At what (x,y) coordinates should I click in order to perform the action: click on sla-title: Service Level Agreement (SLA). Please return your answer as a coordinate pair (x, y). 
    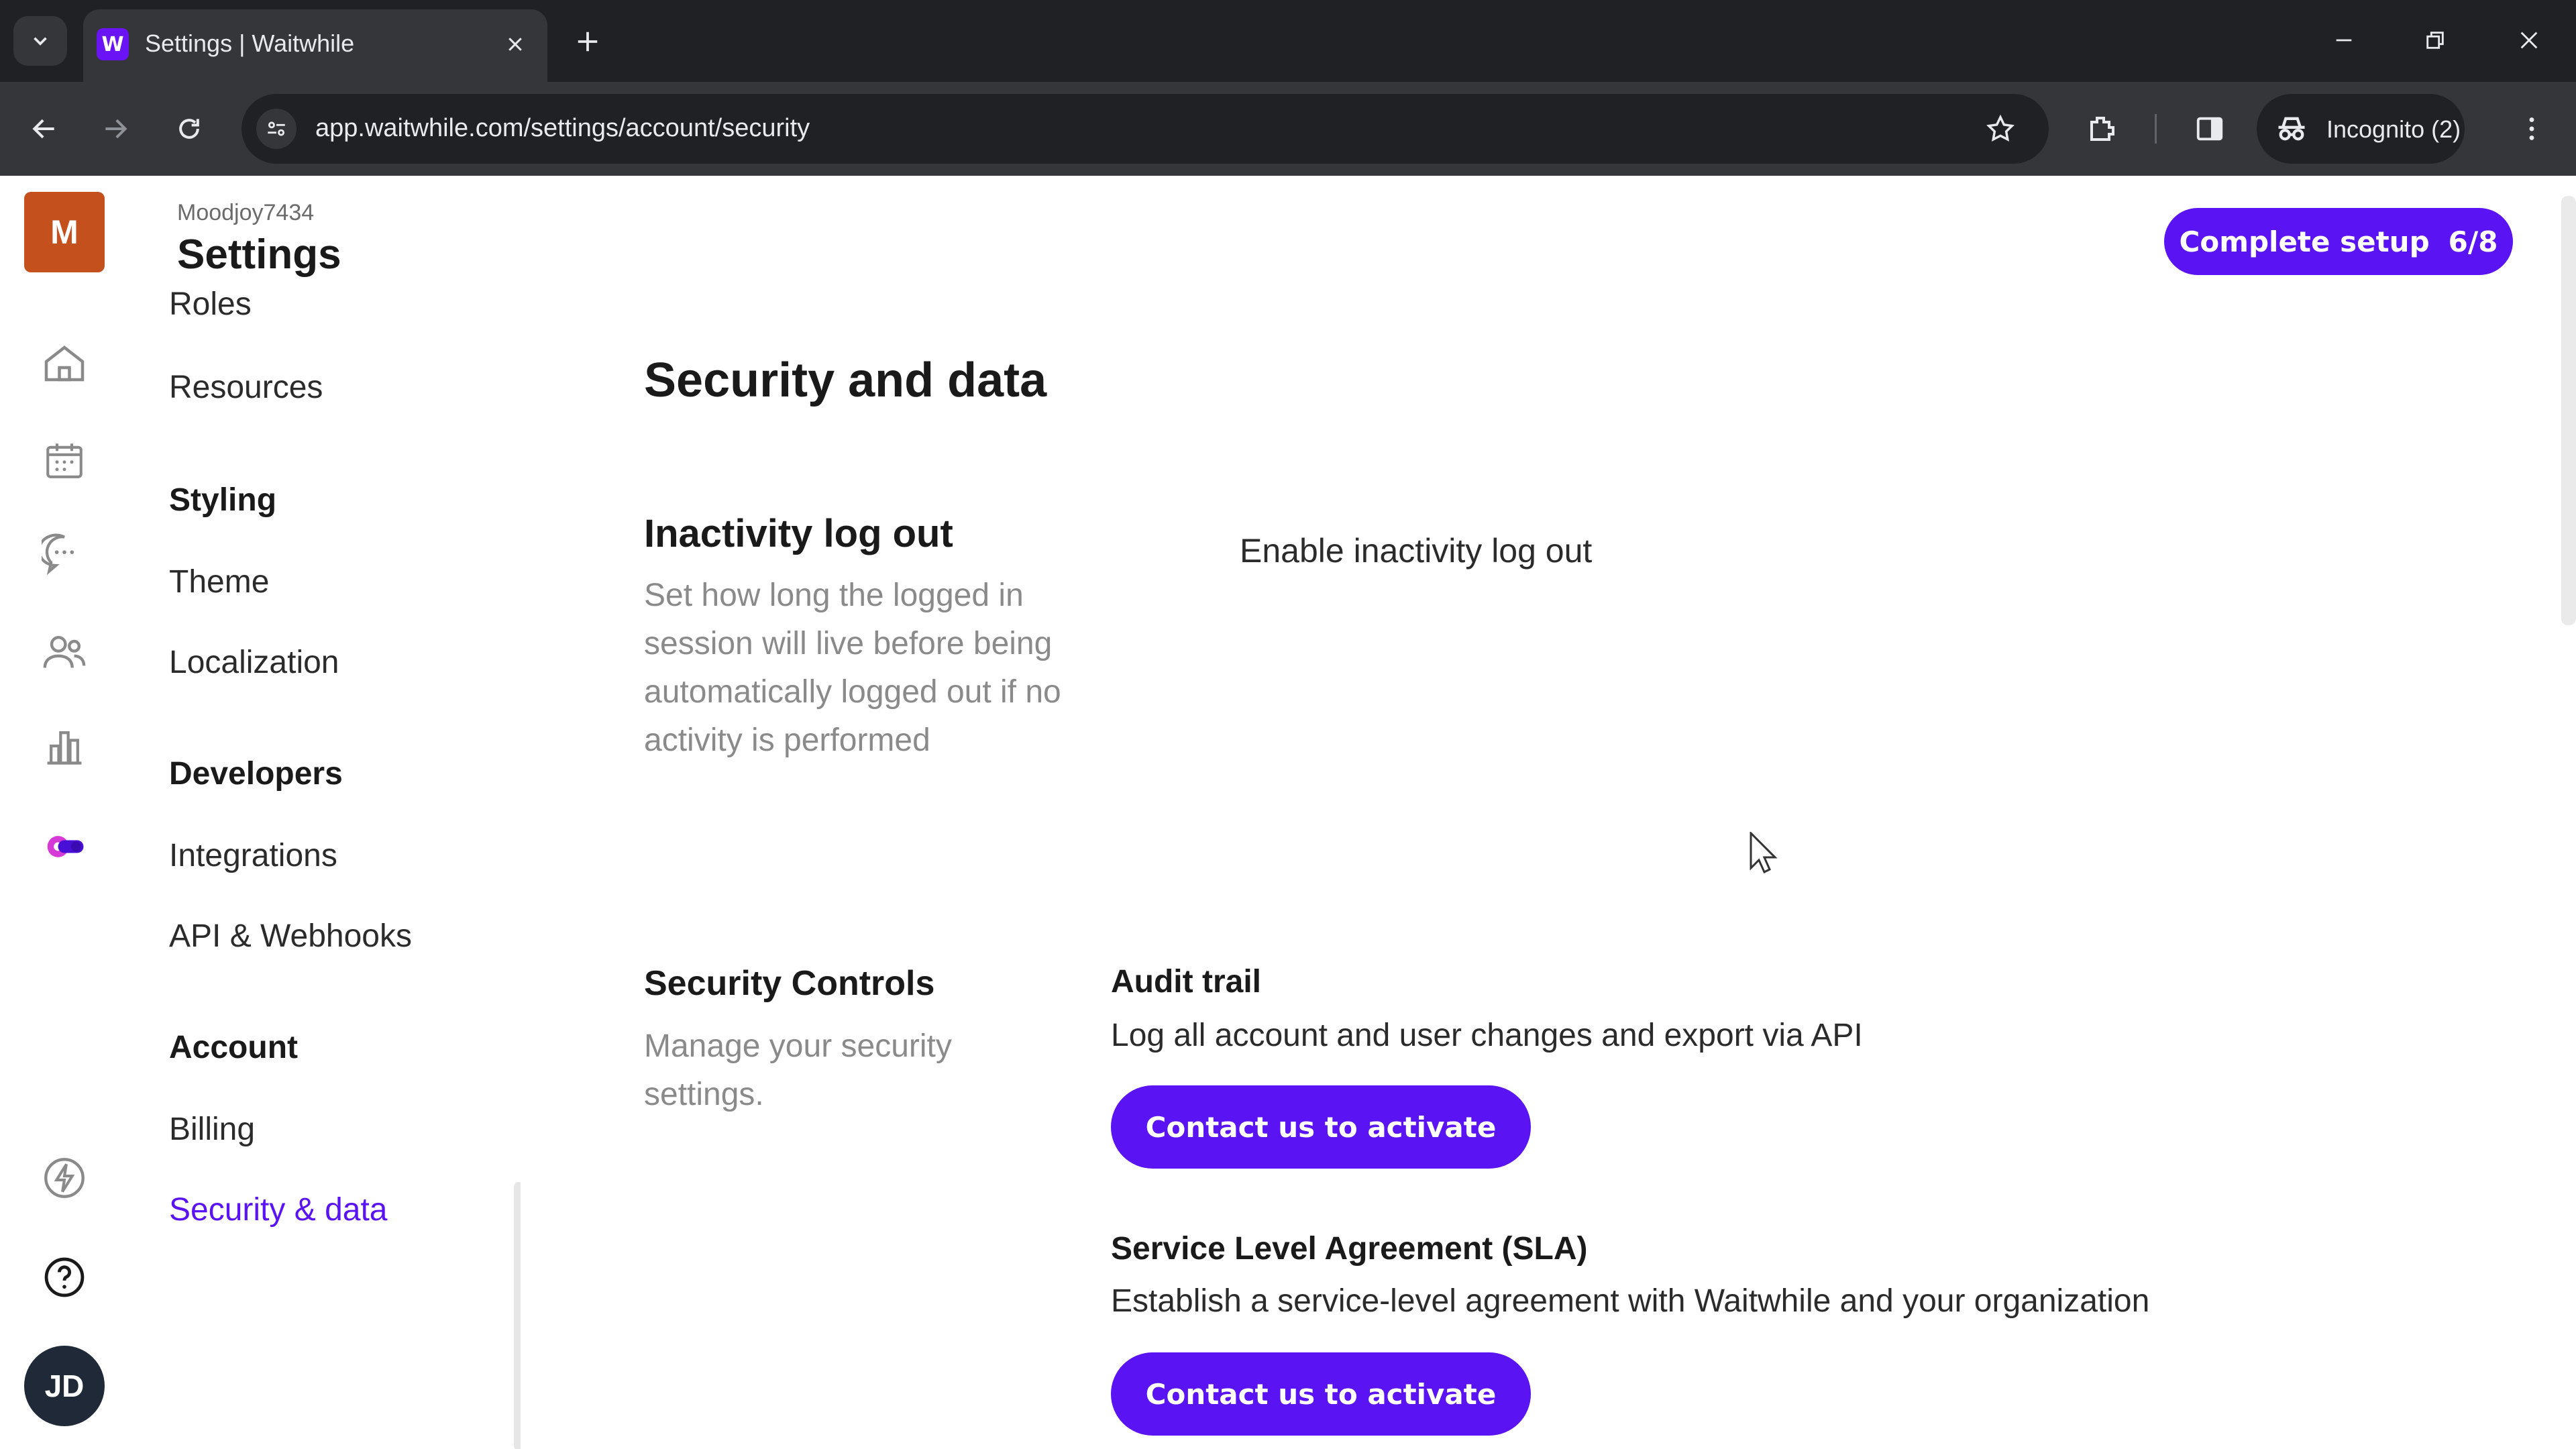
    Looking at the image, I should click on (1349, 1249).